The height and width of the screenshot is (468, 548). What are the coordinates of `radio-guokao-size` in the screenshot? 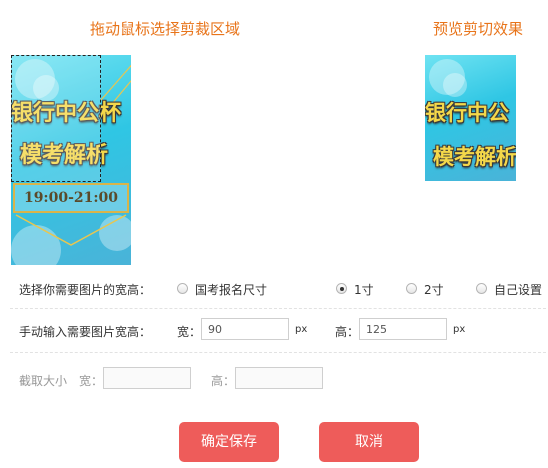 It's located at (182, 288).